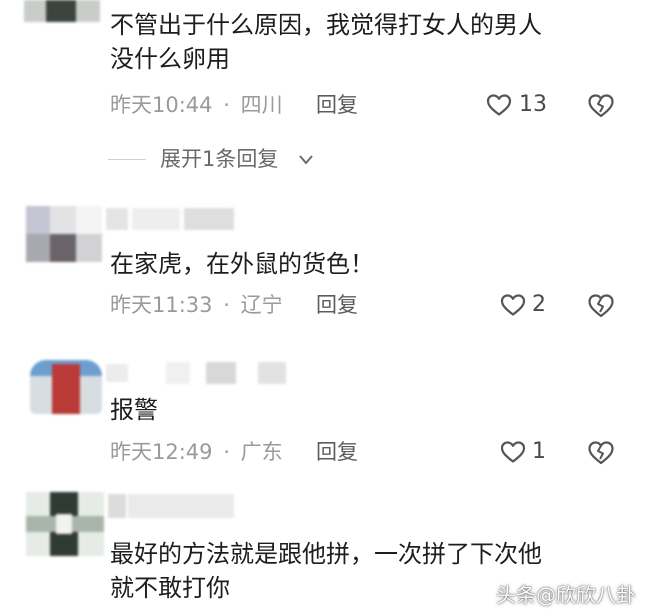 The width and height of the screenshot is (650, 613). Describe the element at coordinates (326, 42) in the screenshot. I see `comment-text: 不管出于什么原因，我觉得打女人的男人 没什么卵用` at that location.